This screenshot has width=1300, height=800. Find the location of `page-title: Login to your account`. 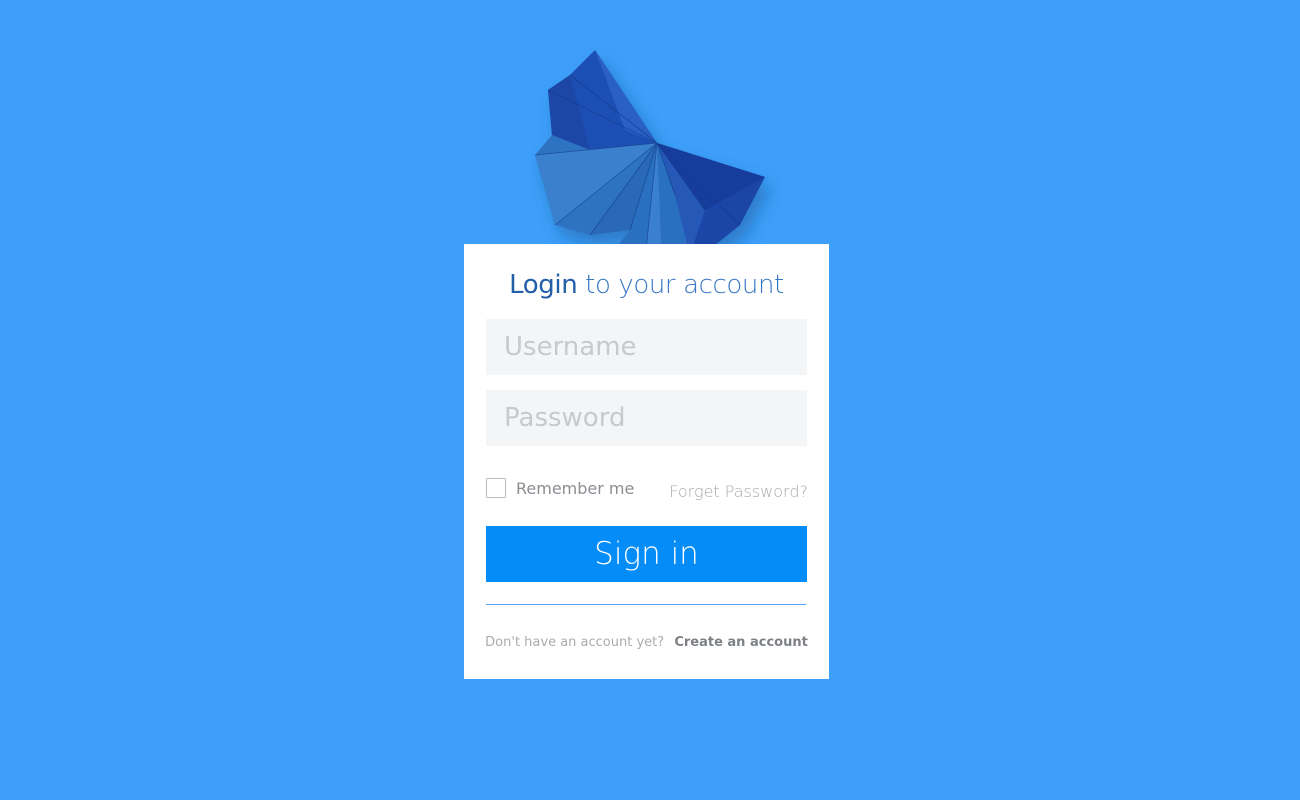

page-title: Login to your account is located at coordinates (646, 285).